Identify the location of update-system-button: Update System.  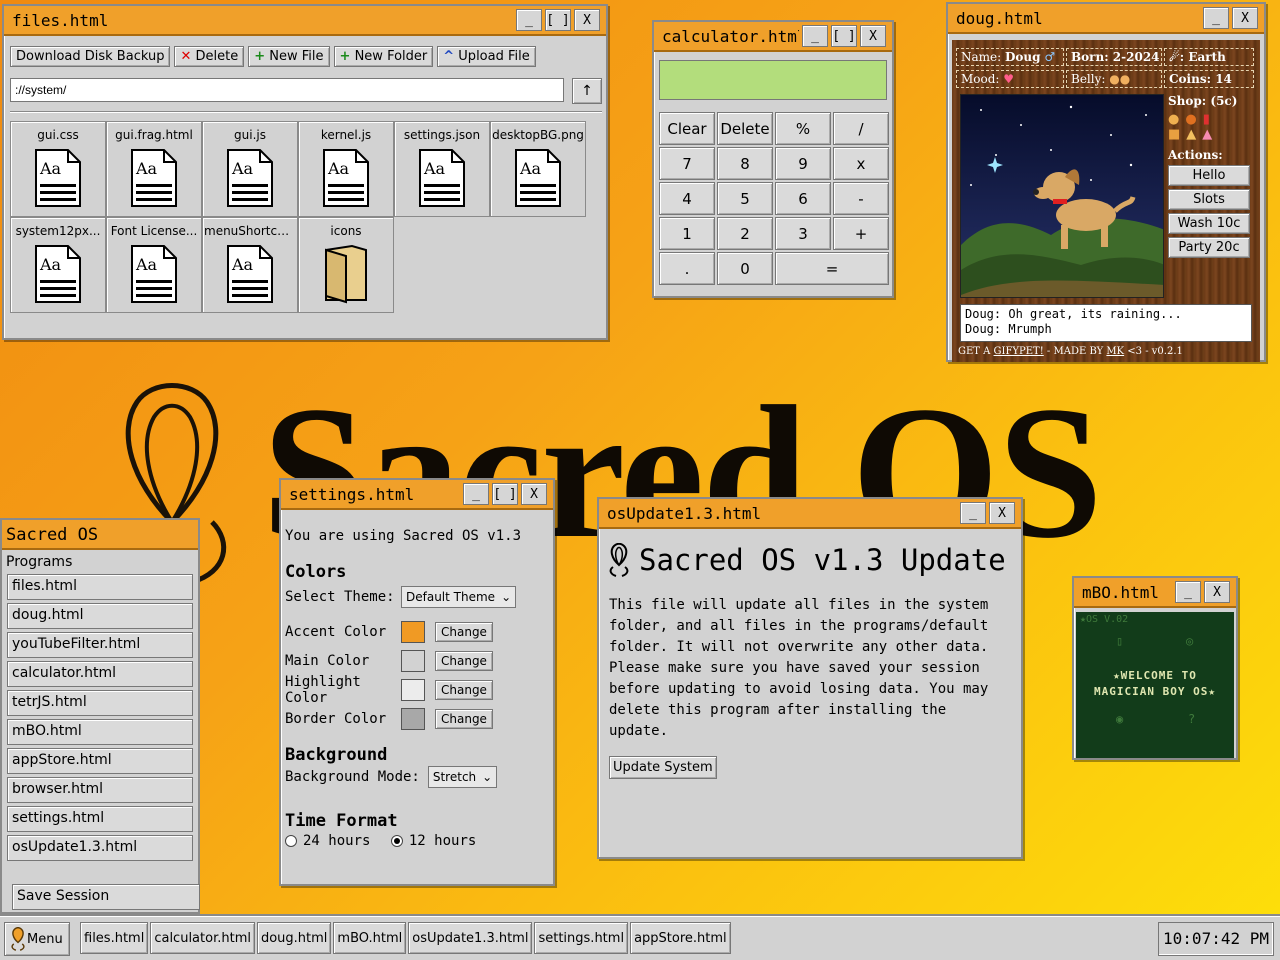
(663, 767).